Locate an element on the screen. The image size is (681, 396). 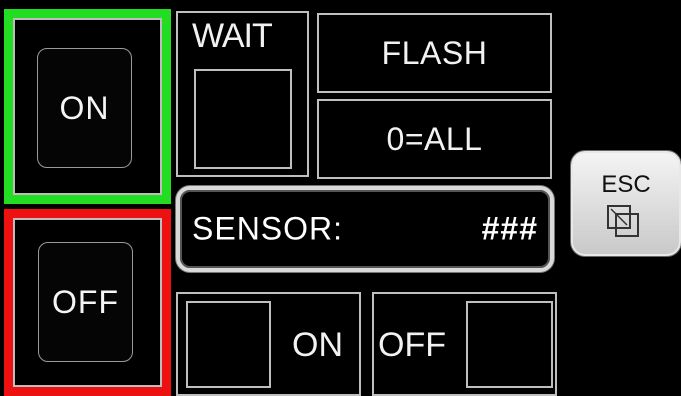
sensor-display: SENSOR: ### is located at coordinates (365, 229).